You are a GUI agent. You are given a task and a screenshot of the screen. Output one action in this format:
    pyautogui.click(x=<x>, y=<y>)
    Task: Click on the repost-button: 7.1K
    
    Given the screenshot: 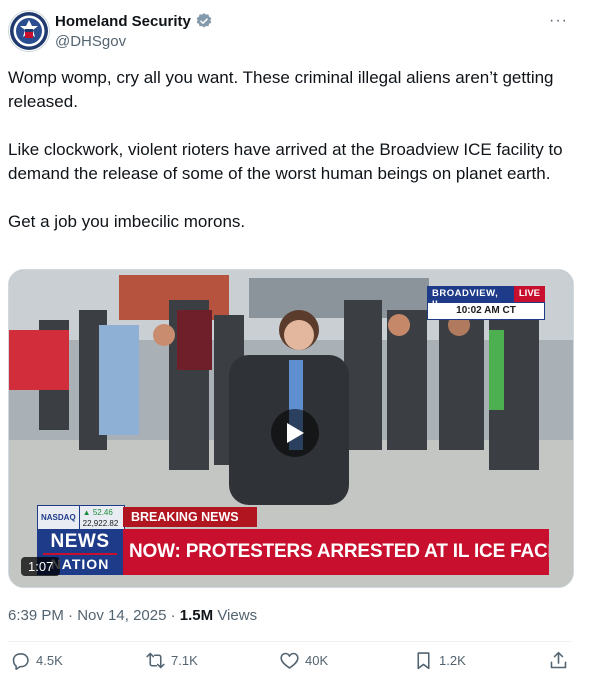 What is the action you would take?
    pyautogui.click(x=171, y=660)
    